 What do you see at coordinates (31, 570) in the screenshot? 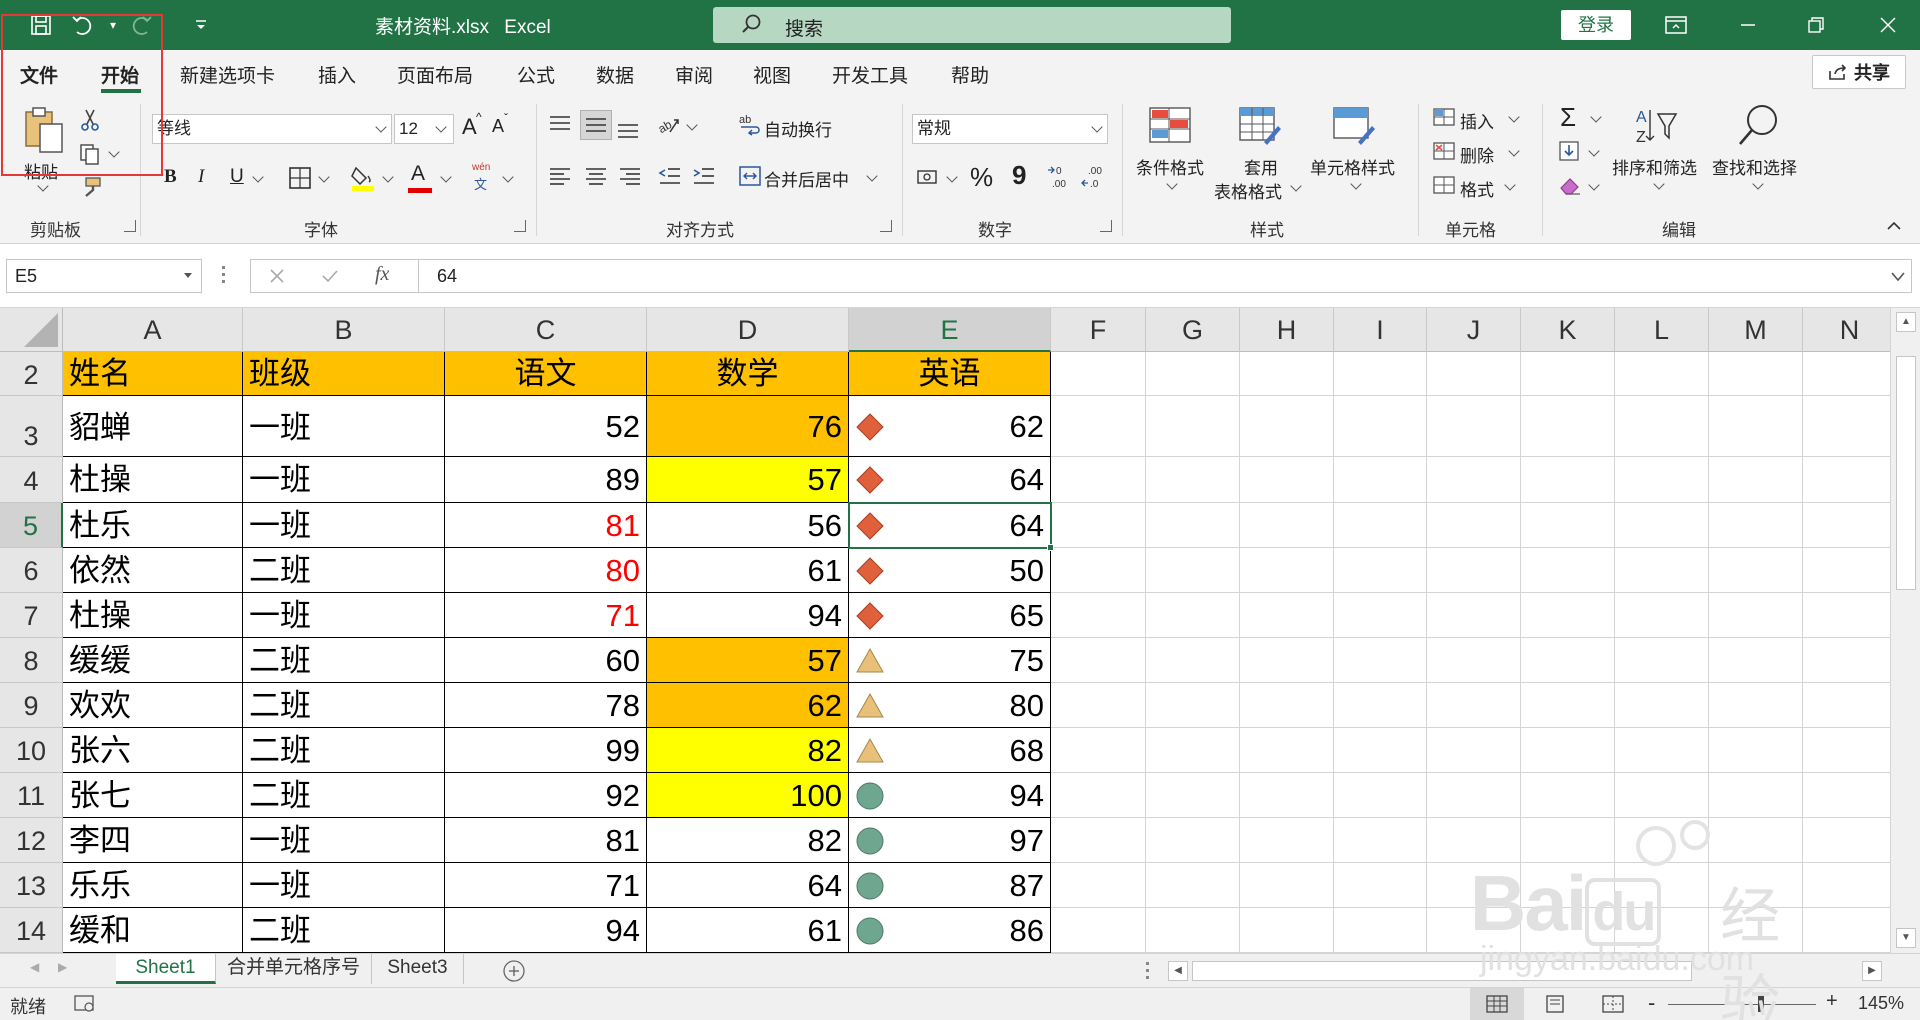
I see `row-header: 6` at bounding box center [31, 570].